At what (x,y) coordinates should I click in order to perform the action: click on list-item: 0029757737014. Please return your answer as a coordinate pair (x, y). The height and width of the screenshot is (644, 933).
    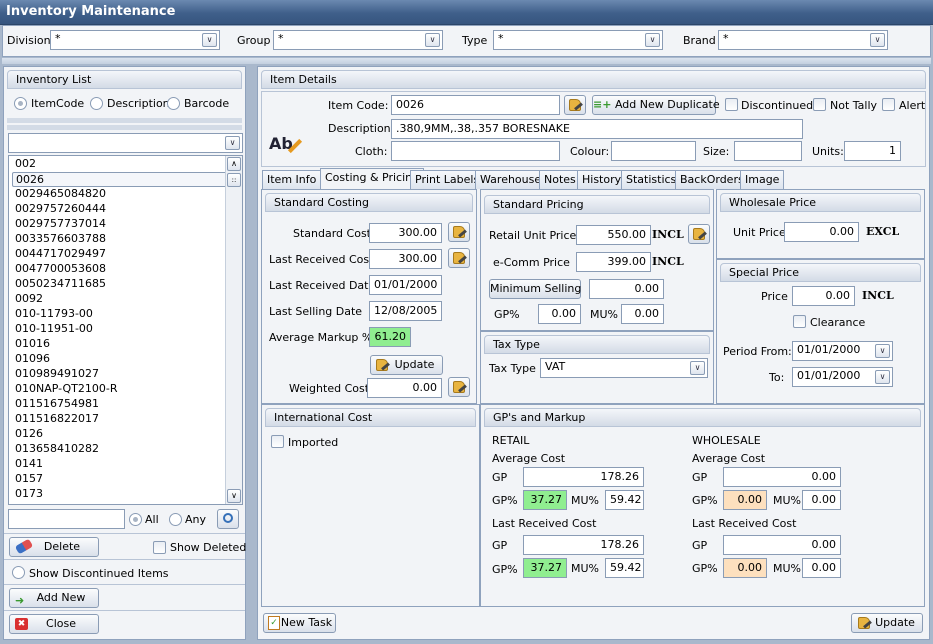
    Looking at the image, I should click on (60, 224).